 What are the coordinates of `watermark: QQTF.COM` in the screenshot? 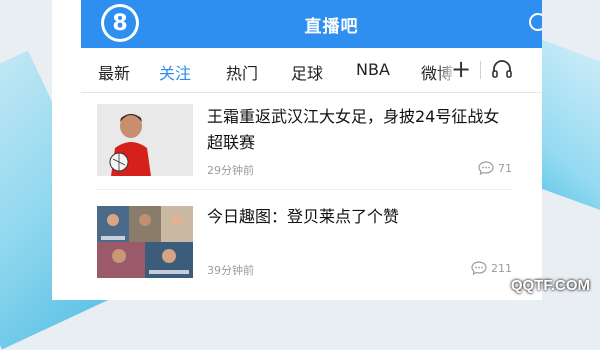 It's located at (550, 285).